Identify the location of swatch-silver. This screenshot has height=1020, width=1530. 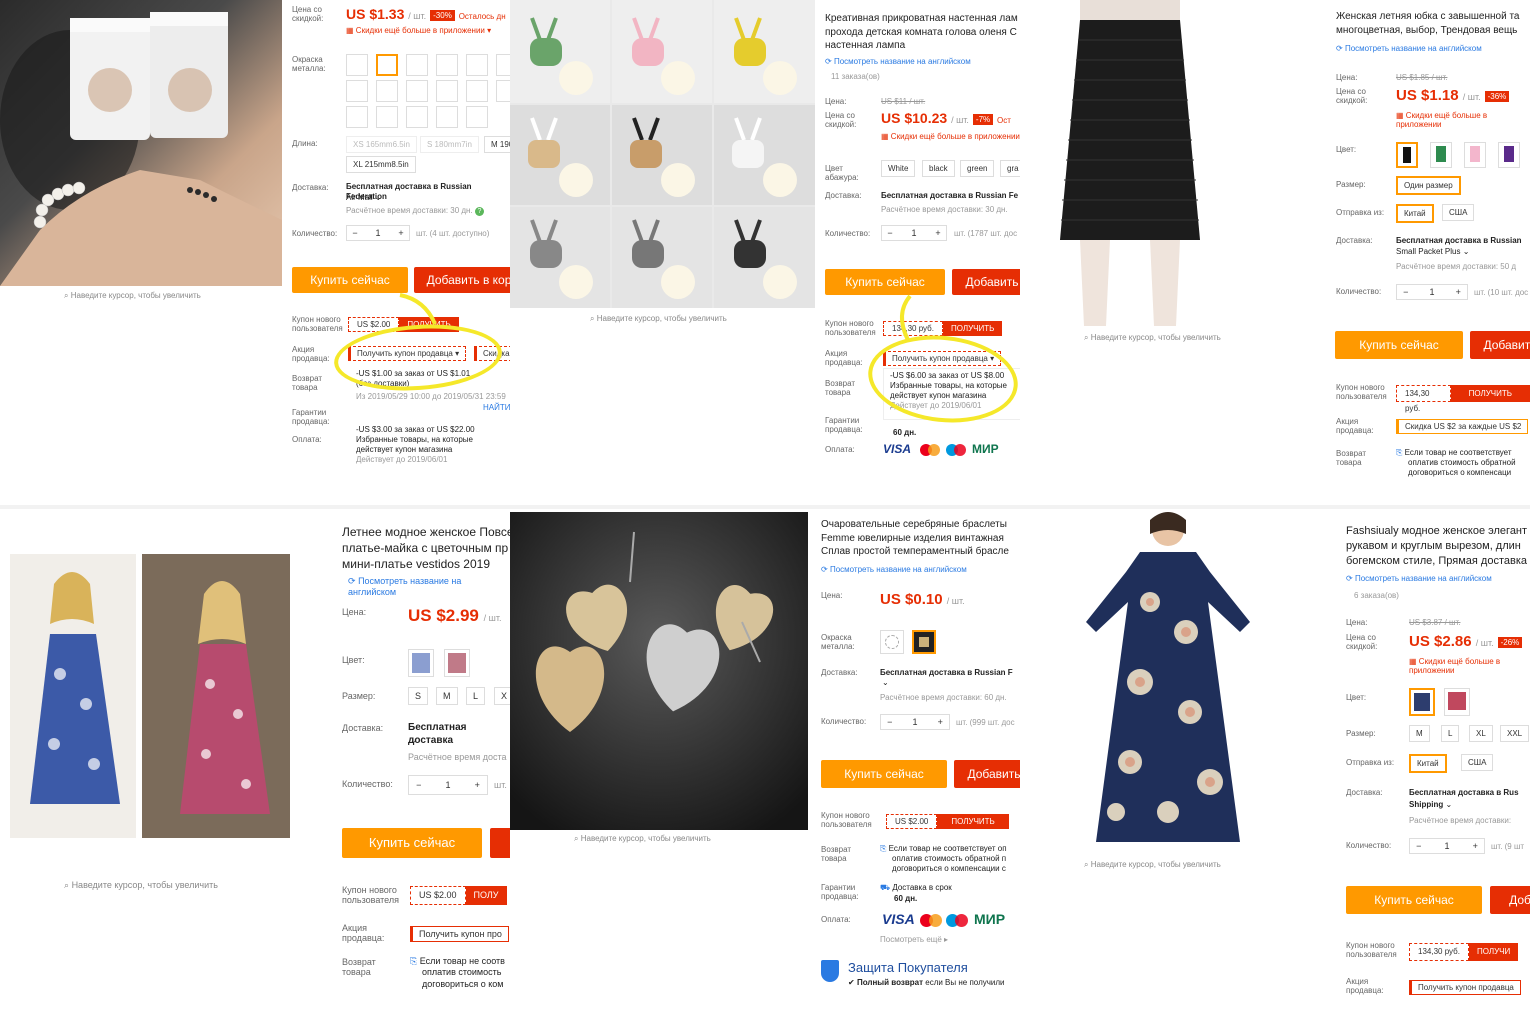
(892, 642).